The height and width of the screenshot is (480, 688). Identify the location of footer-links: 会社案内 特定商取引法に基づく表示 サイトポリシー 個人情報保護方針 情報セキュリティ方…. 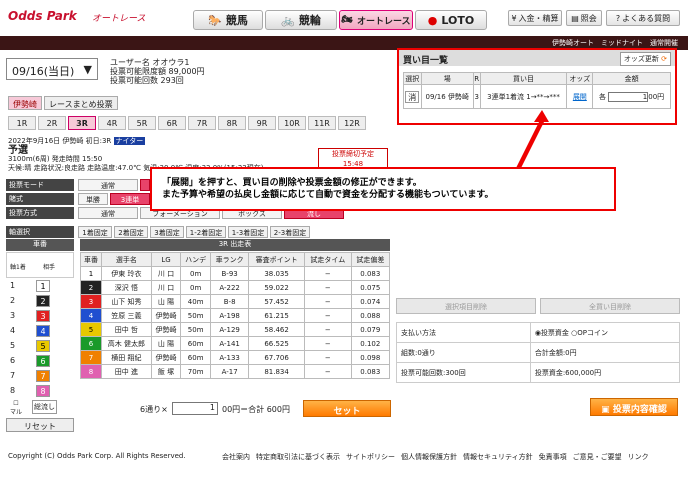
(435, 457).